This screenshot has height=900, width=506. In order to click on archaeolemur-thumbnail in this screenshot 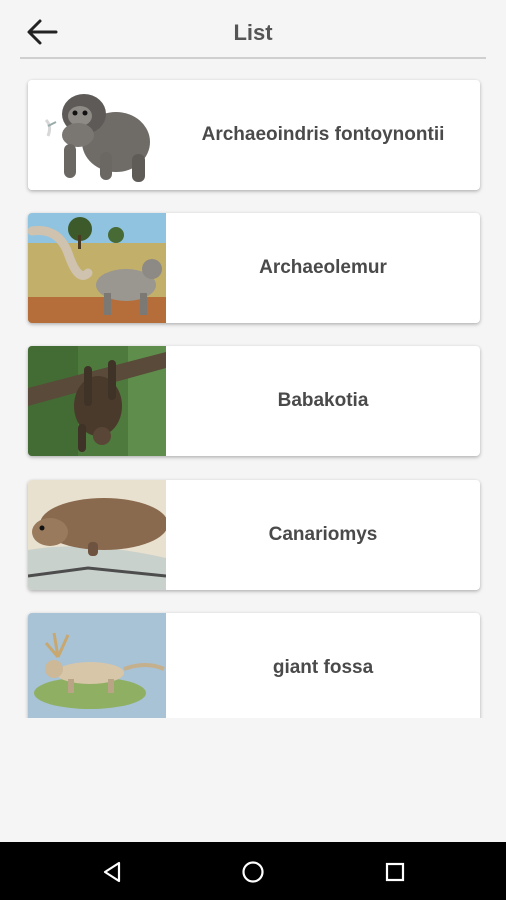, I will do `click(97, 268)`.